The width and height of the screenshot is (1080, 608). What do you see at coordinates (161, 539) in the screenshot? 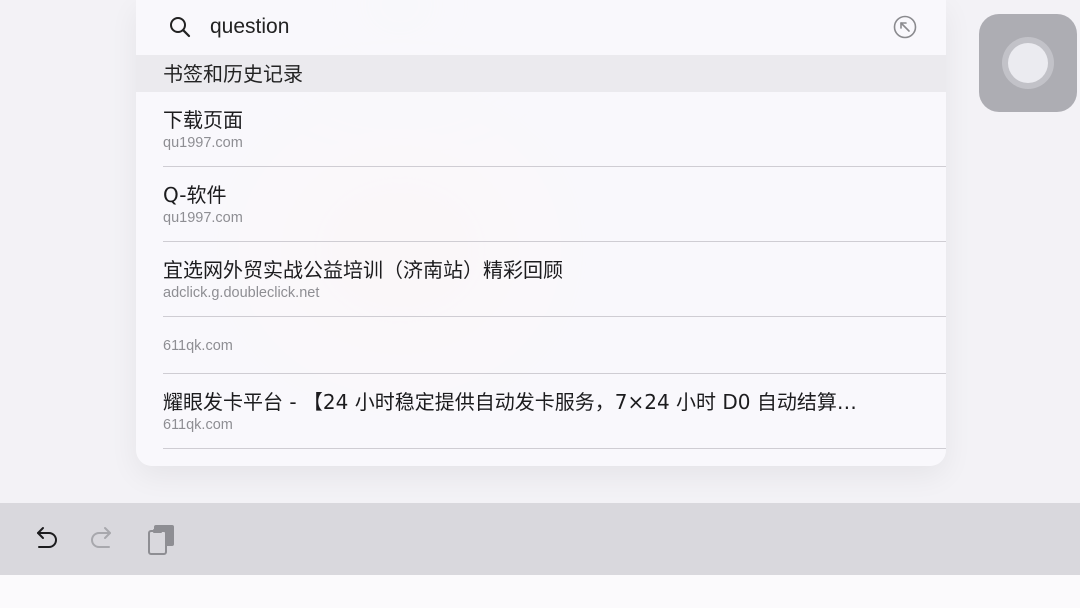
I see `clipboard-icon` at bounding box center [161, 539].